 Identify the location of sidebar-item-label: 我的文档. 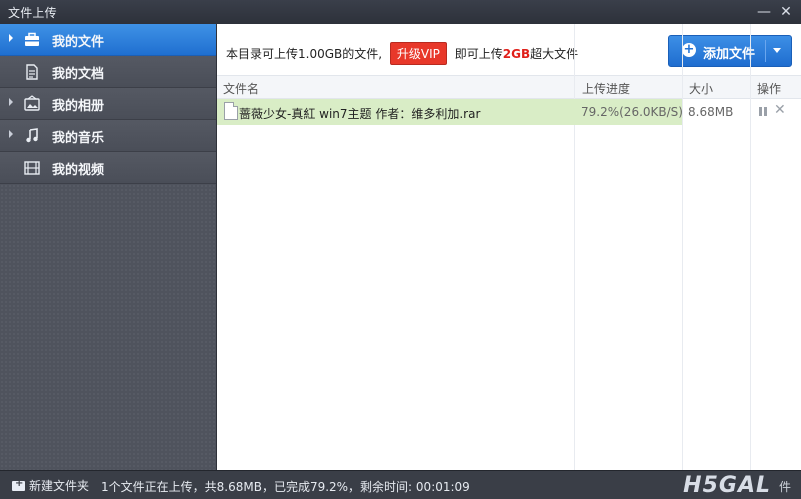
(78, 74).